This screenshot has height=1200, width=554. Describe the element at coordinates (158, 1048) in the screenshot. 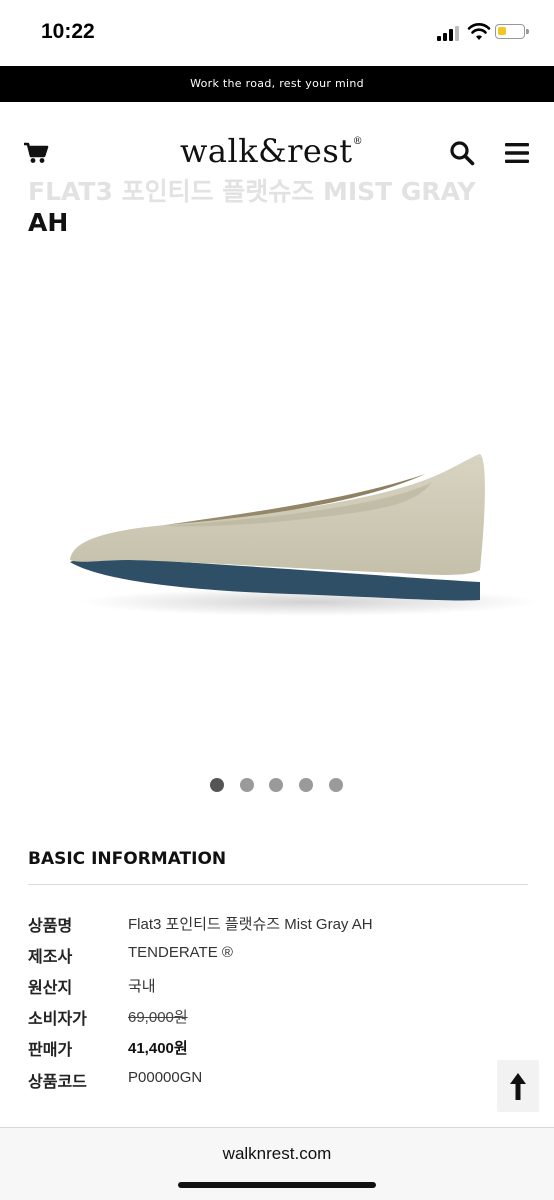

I see `sale-price: 41,400원` at that location.